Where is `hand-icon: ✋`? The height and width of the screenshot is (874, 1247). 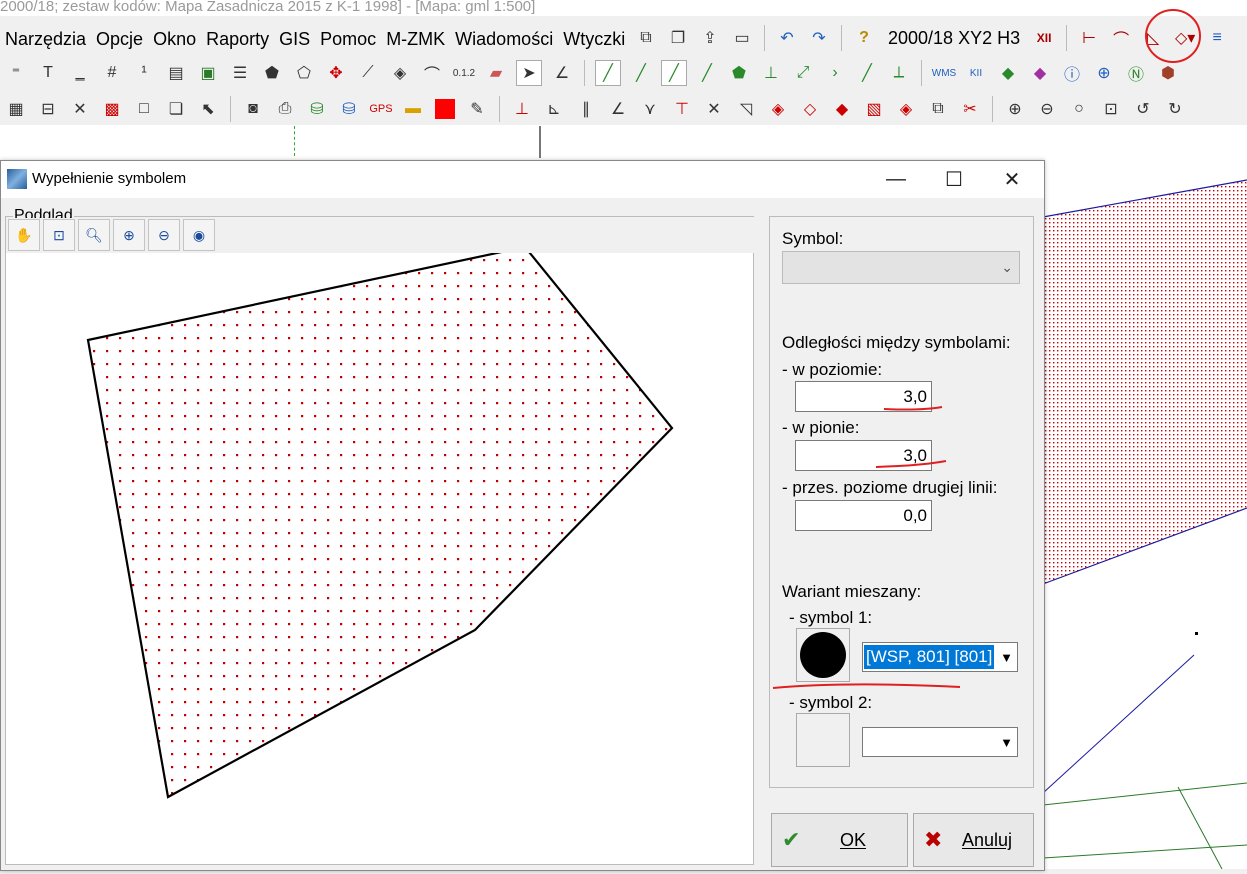
hand-icon: ✋ is located at coordinates (24, 235).